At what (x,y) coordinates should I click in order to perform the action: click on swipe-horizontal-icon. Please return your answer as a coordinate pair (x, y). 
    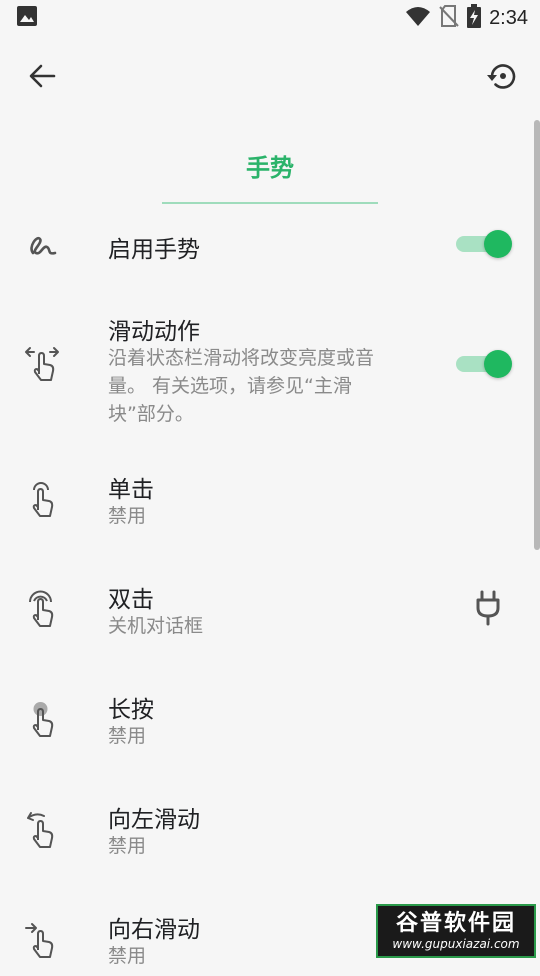
    Looking at the image, I should click on (42, 364).